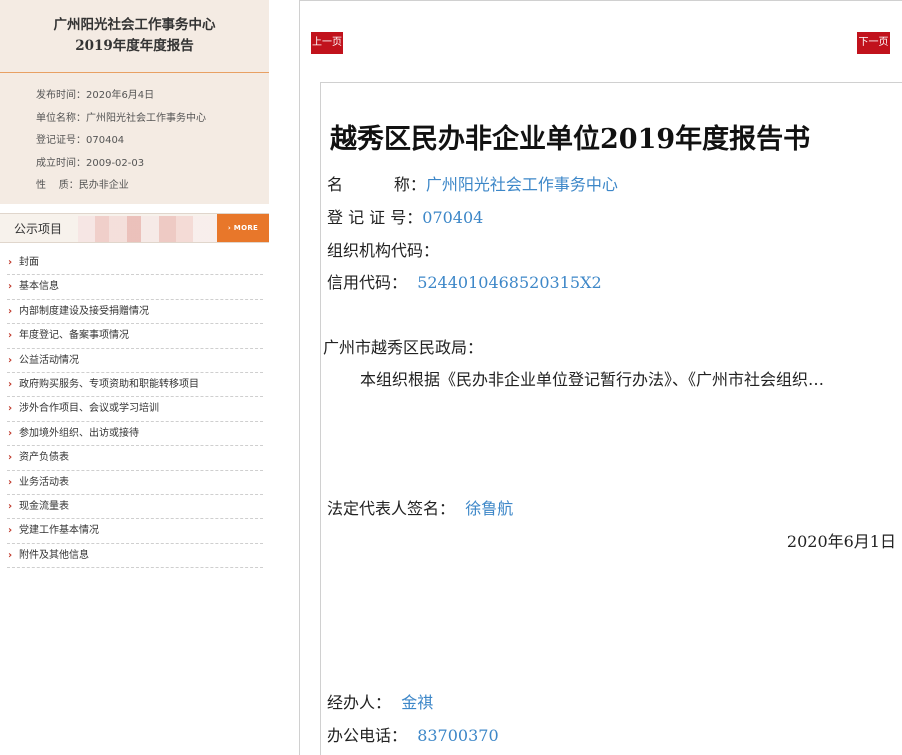 The height and width of the screenshot is (755, 902). Describe the element at coordinates (135, 385) in the screenshot. I see `menu-item-government-purchase: › 政府购买服务、专项资助和职能转移项目` at that location.